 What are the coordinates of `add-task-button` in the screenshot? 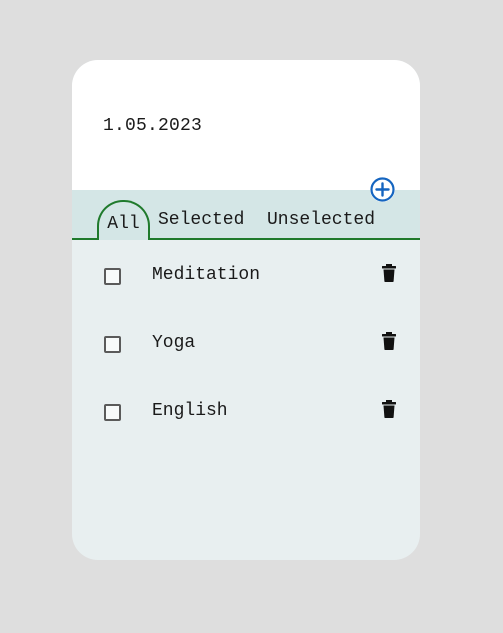 It's located at (382, 189).